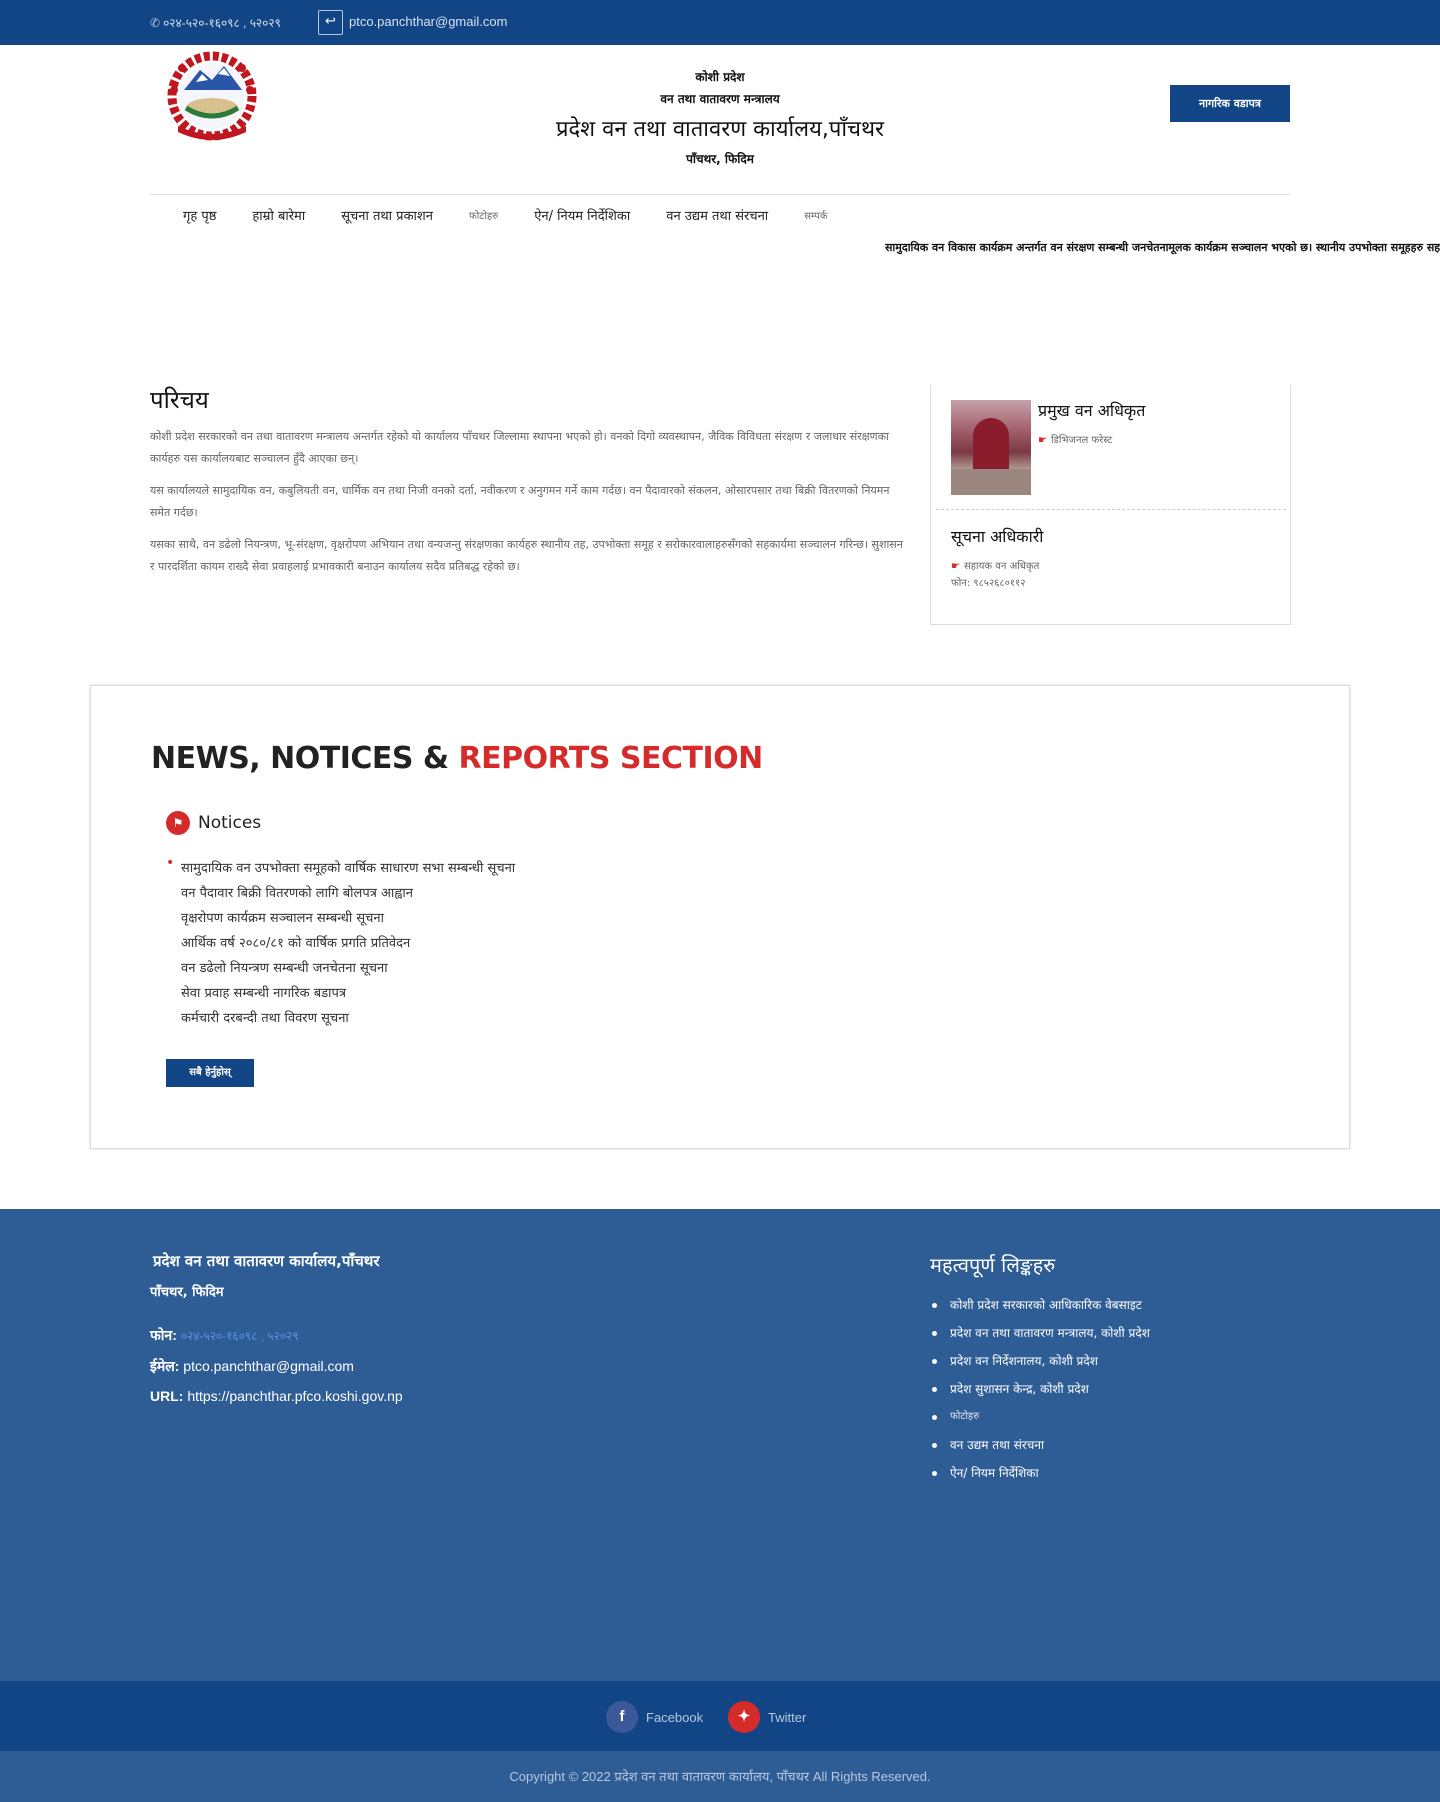 The width and height of the screenshot is (1440, 1802). Describe the element at coordinates (330, 22) in the screenshot. I see `reply-icon: ↩` at that location.